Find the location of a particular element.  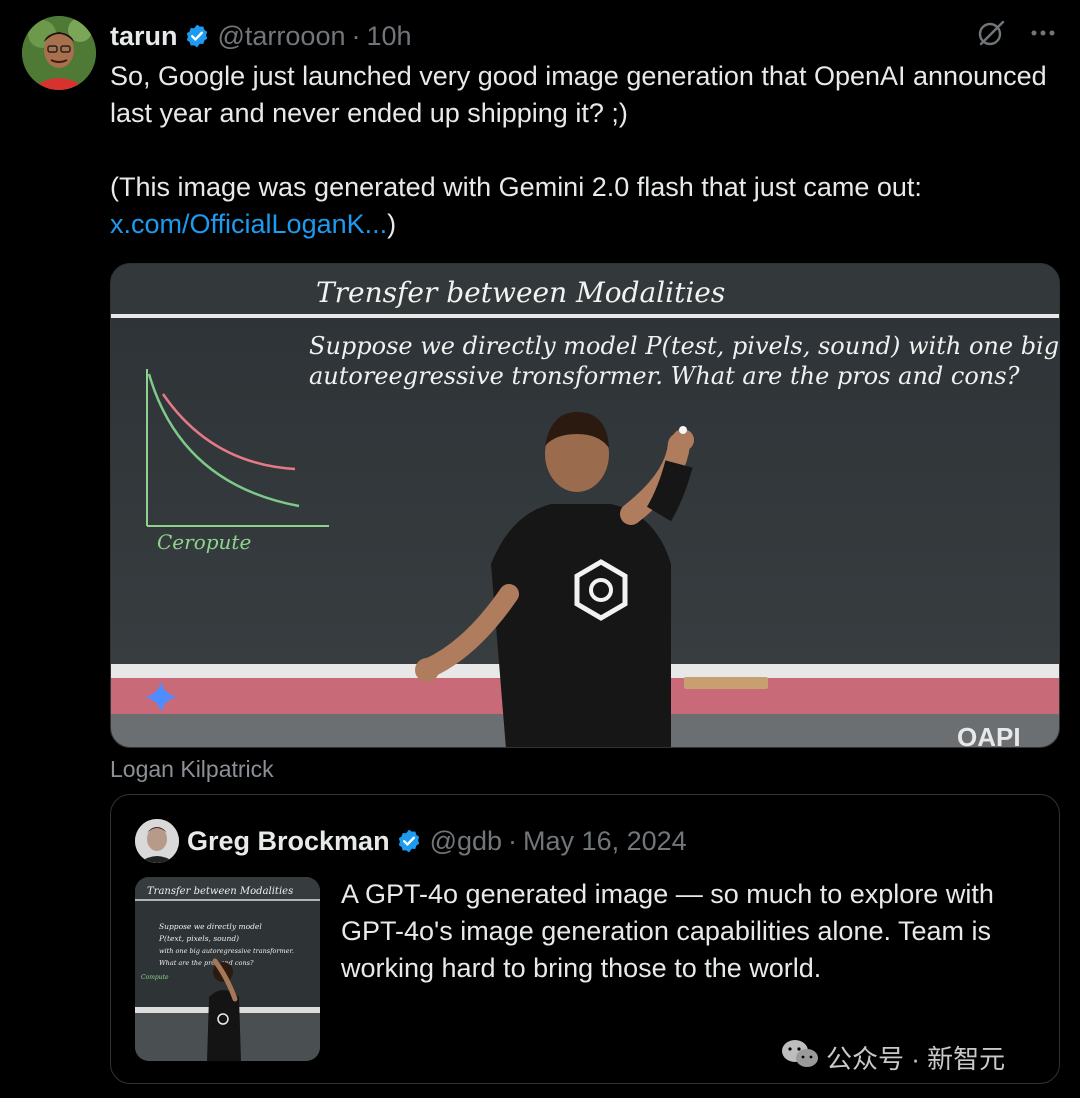

thumb-label: Compute is located at coordinates (155, 977).